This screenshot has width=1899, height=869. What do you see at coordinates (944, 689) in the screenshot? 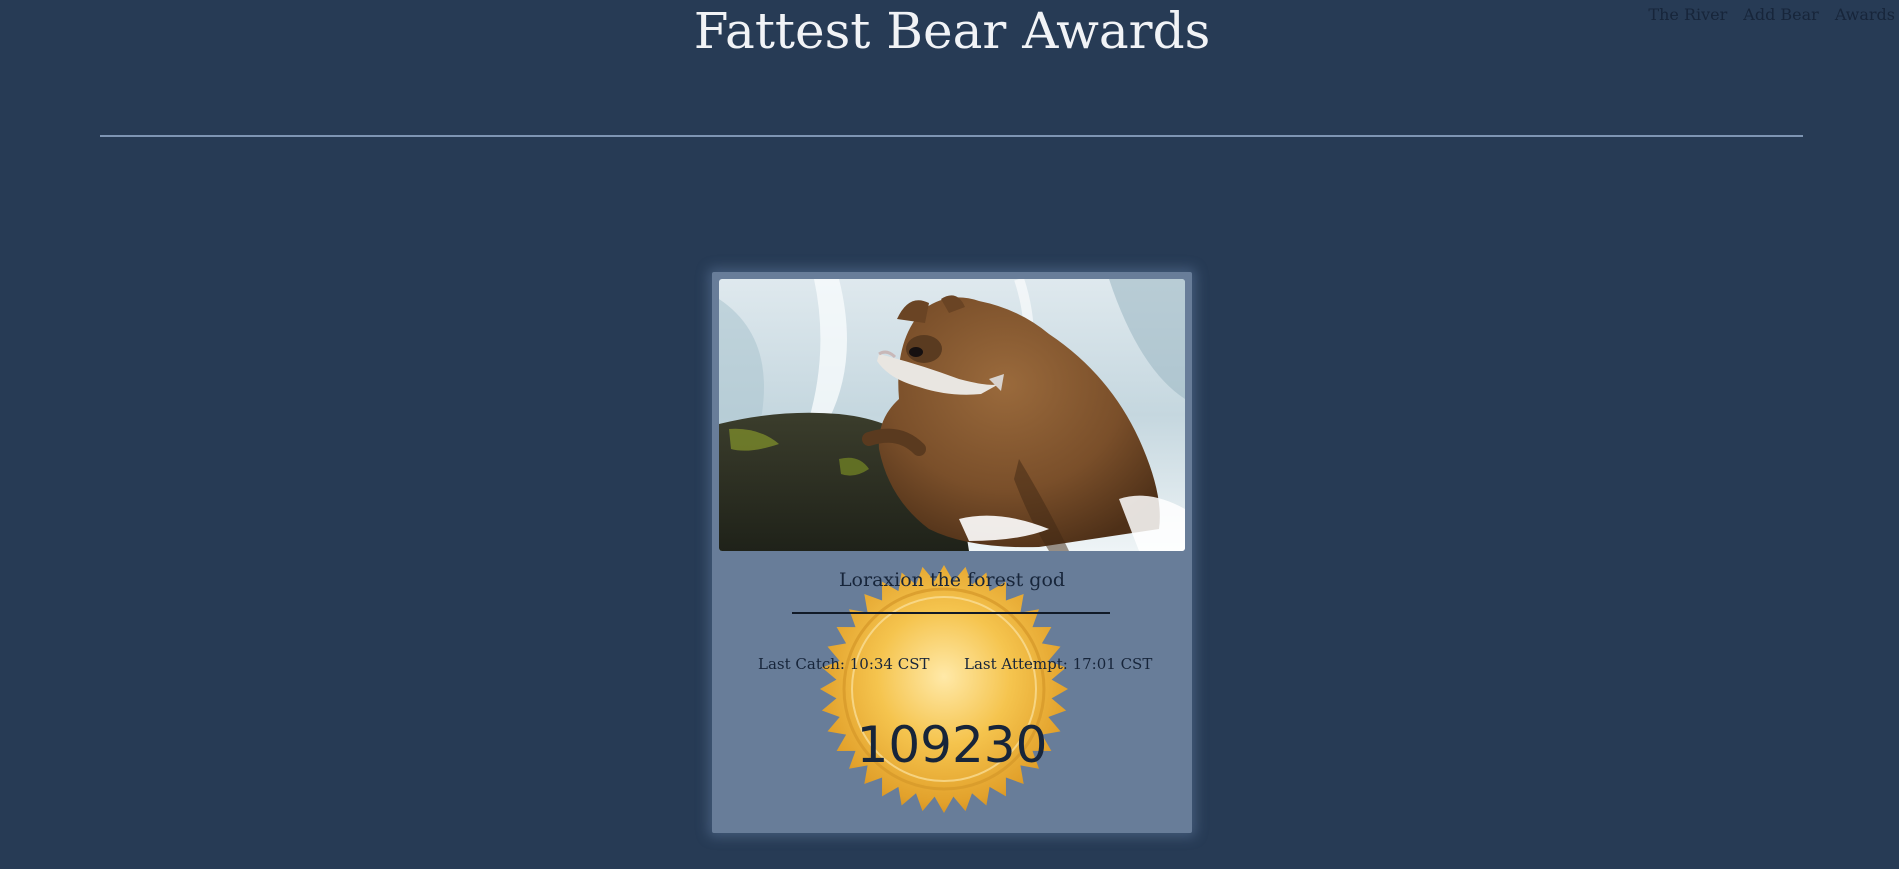
I see `gold-award-seal-icon` at bounding box center [944, 689].